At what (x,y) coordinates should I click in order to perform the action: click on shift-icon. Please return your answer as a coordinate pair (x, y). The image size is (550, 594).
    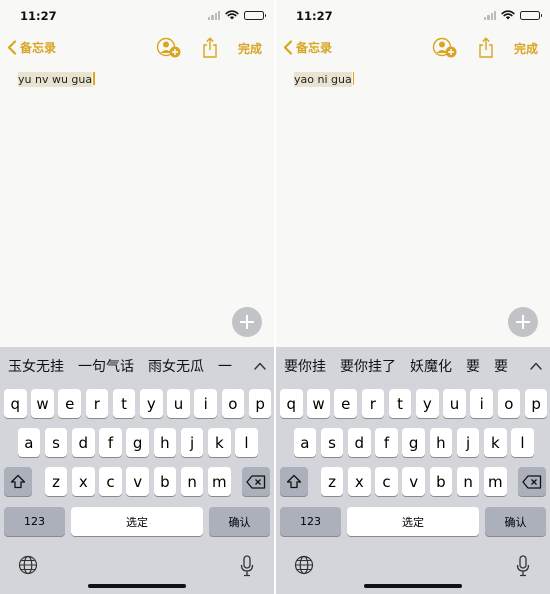
    Looking at the image, I should click on (18, 481).